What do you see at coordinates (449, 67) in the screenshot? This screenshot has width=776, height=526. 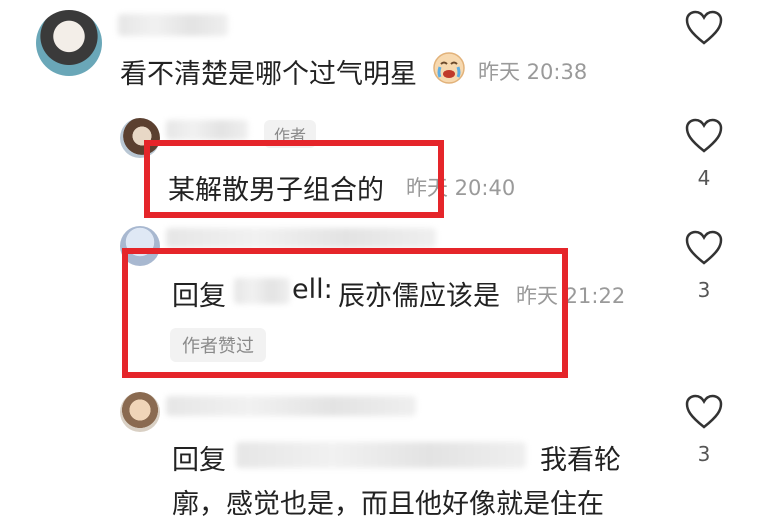 I see `crying-emoji-icon` at bounding box center [449, 67].